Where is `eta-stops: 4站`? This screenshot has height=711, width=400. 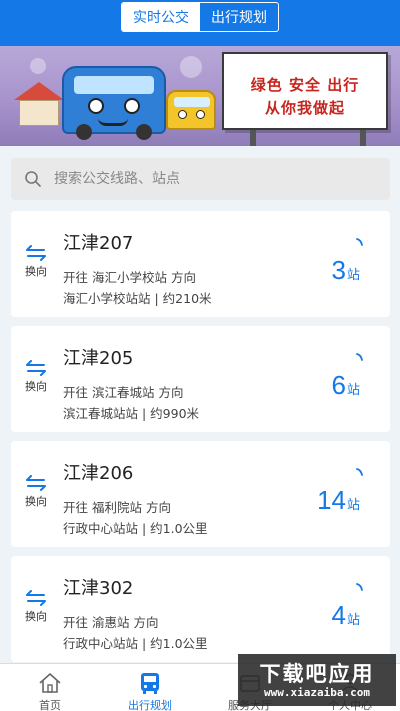
eta-stops: 4站 is located at coordinates (346, 615).